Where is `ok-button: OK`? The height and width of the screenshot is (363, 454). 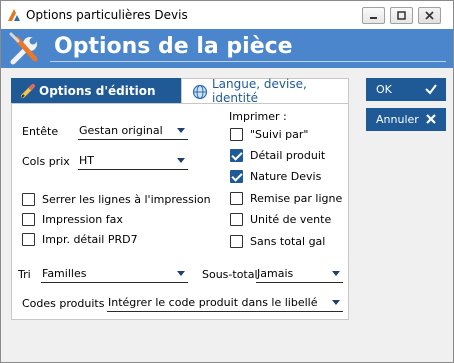 ok-button: OK is located at coordinates (406, 89).